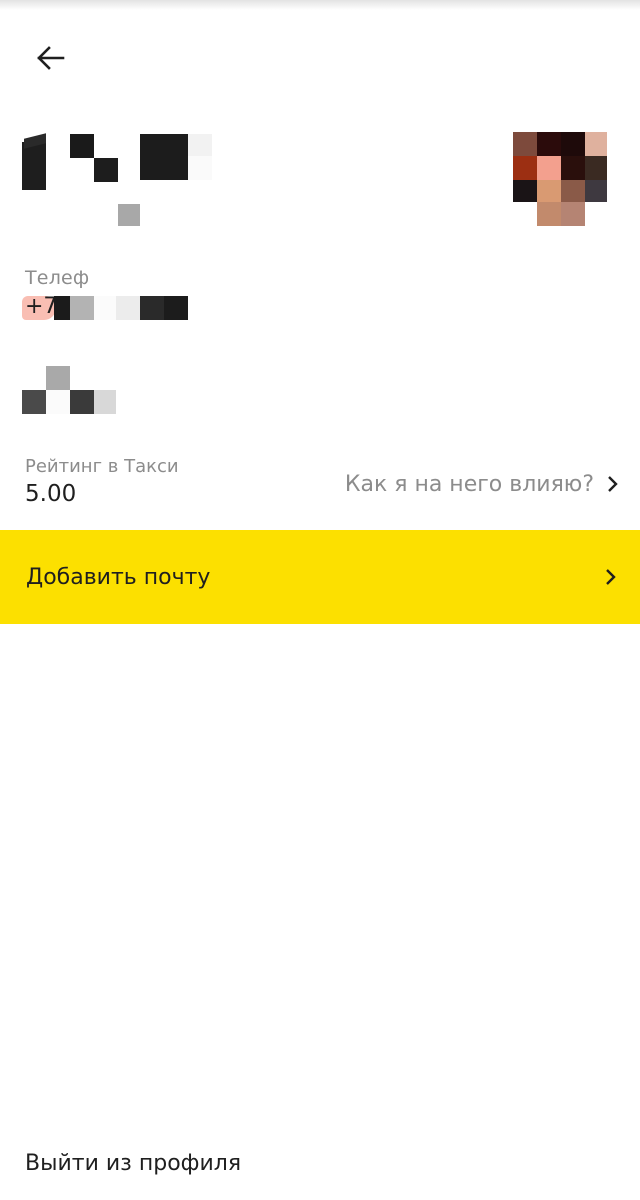 This screenshot has height=1200, width=640. Describe the element at coordinates (320, 5) in the screenshot. I see `top-shadow` at that location.